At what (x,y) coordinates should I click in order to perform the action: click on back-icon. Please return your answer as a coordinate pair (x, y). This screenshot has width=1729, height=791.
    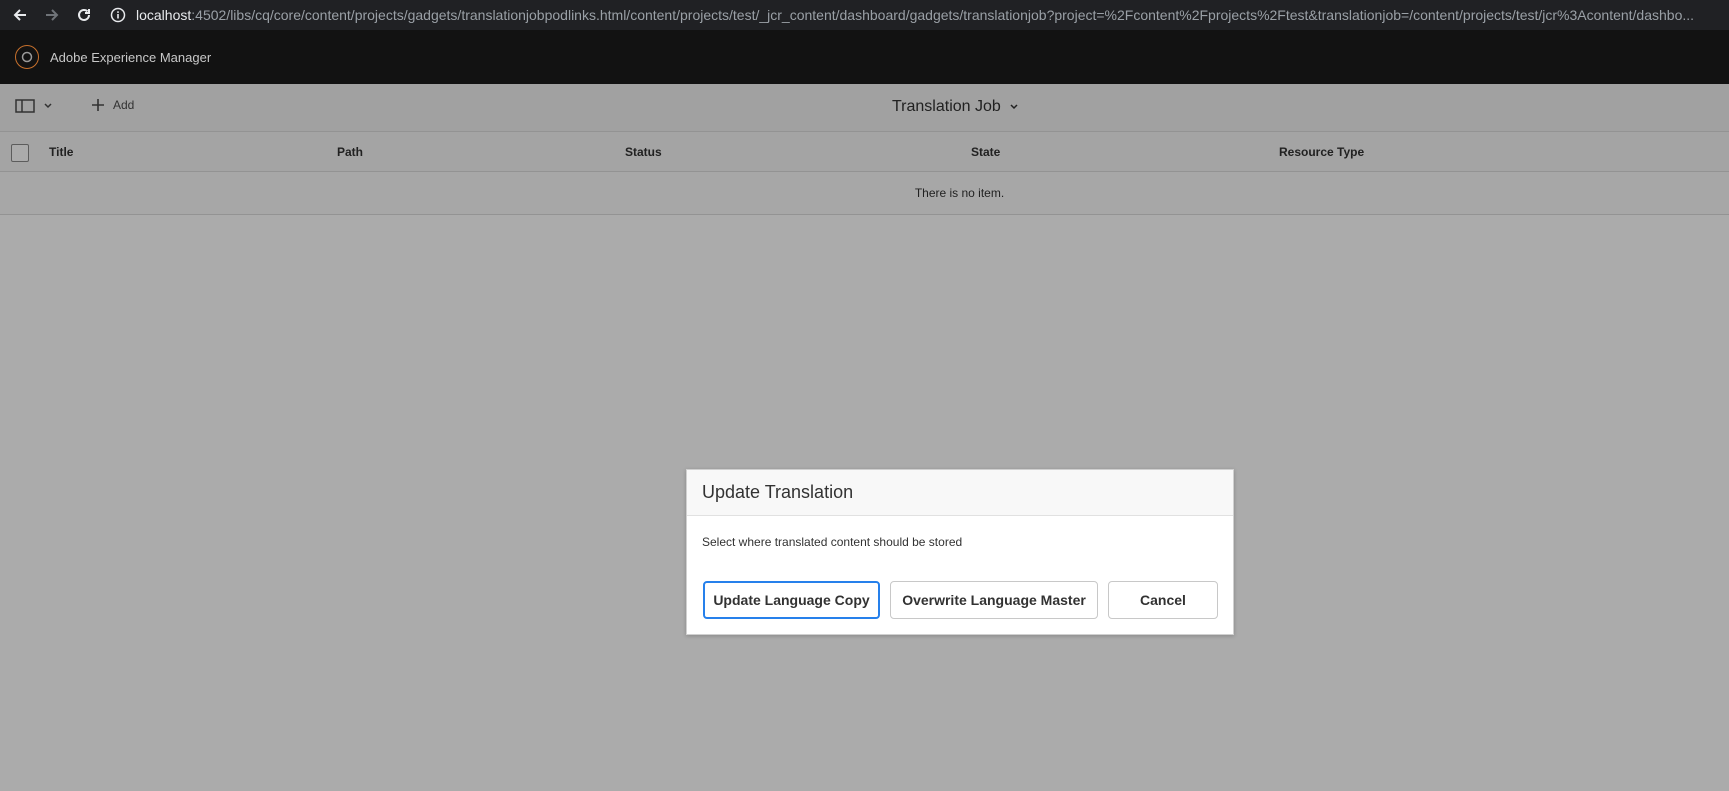
    Looking at the image, I should click on (20, 15).